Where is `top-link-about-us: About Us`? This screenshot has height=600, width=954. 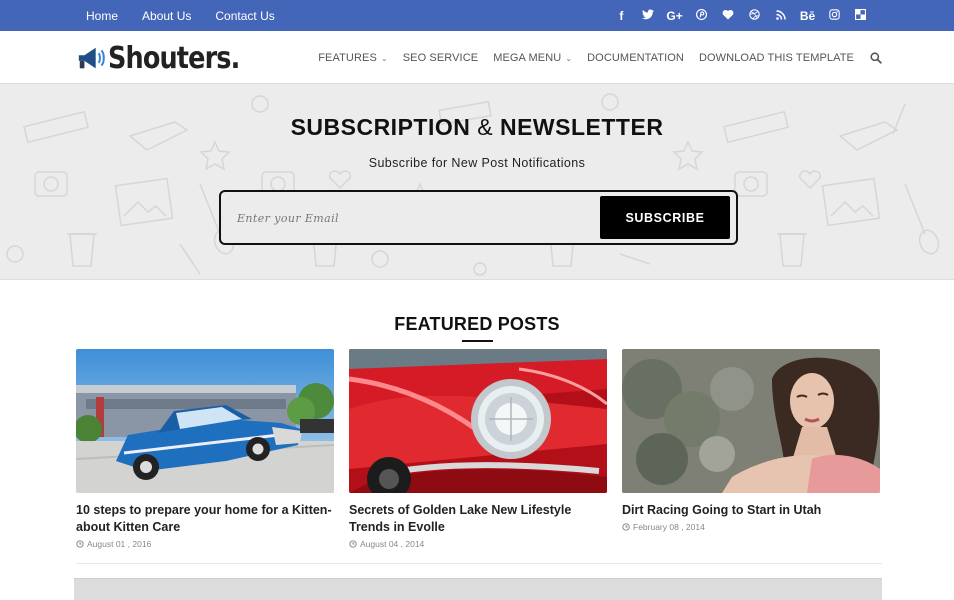
top-link-about-us: About Us is located at coordinates (166, 16).